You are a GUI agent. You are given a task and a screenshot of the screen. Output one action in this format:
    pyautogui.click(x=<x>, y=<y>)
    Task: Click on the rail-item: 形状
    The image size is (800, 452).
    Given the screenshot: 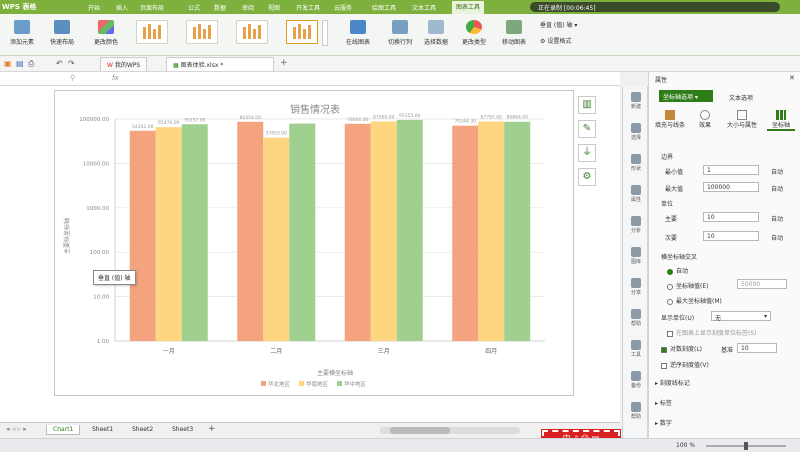 What is the action you would take?
    pyautogui.click(x=636, y=163)
    